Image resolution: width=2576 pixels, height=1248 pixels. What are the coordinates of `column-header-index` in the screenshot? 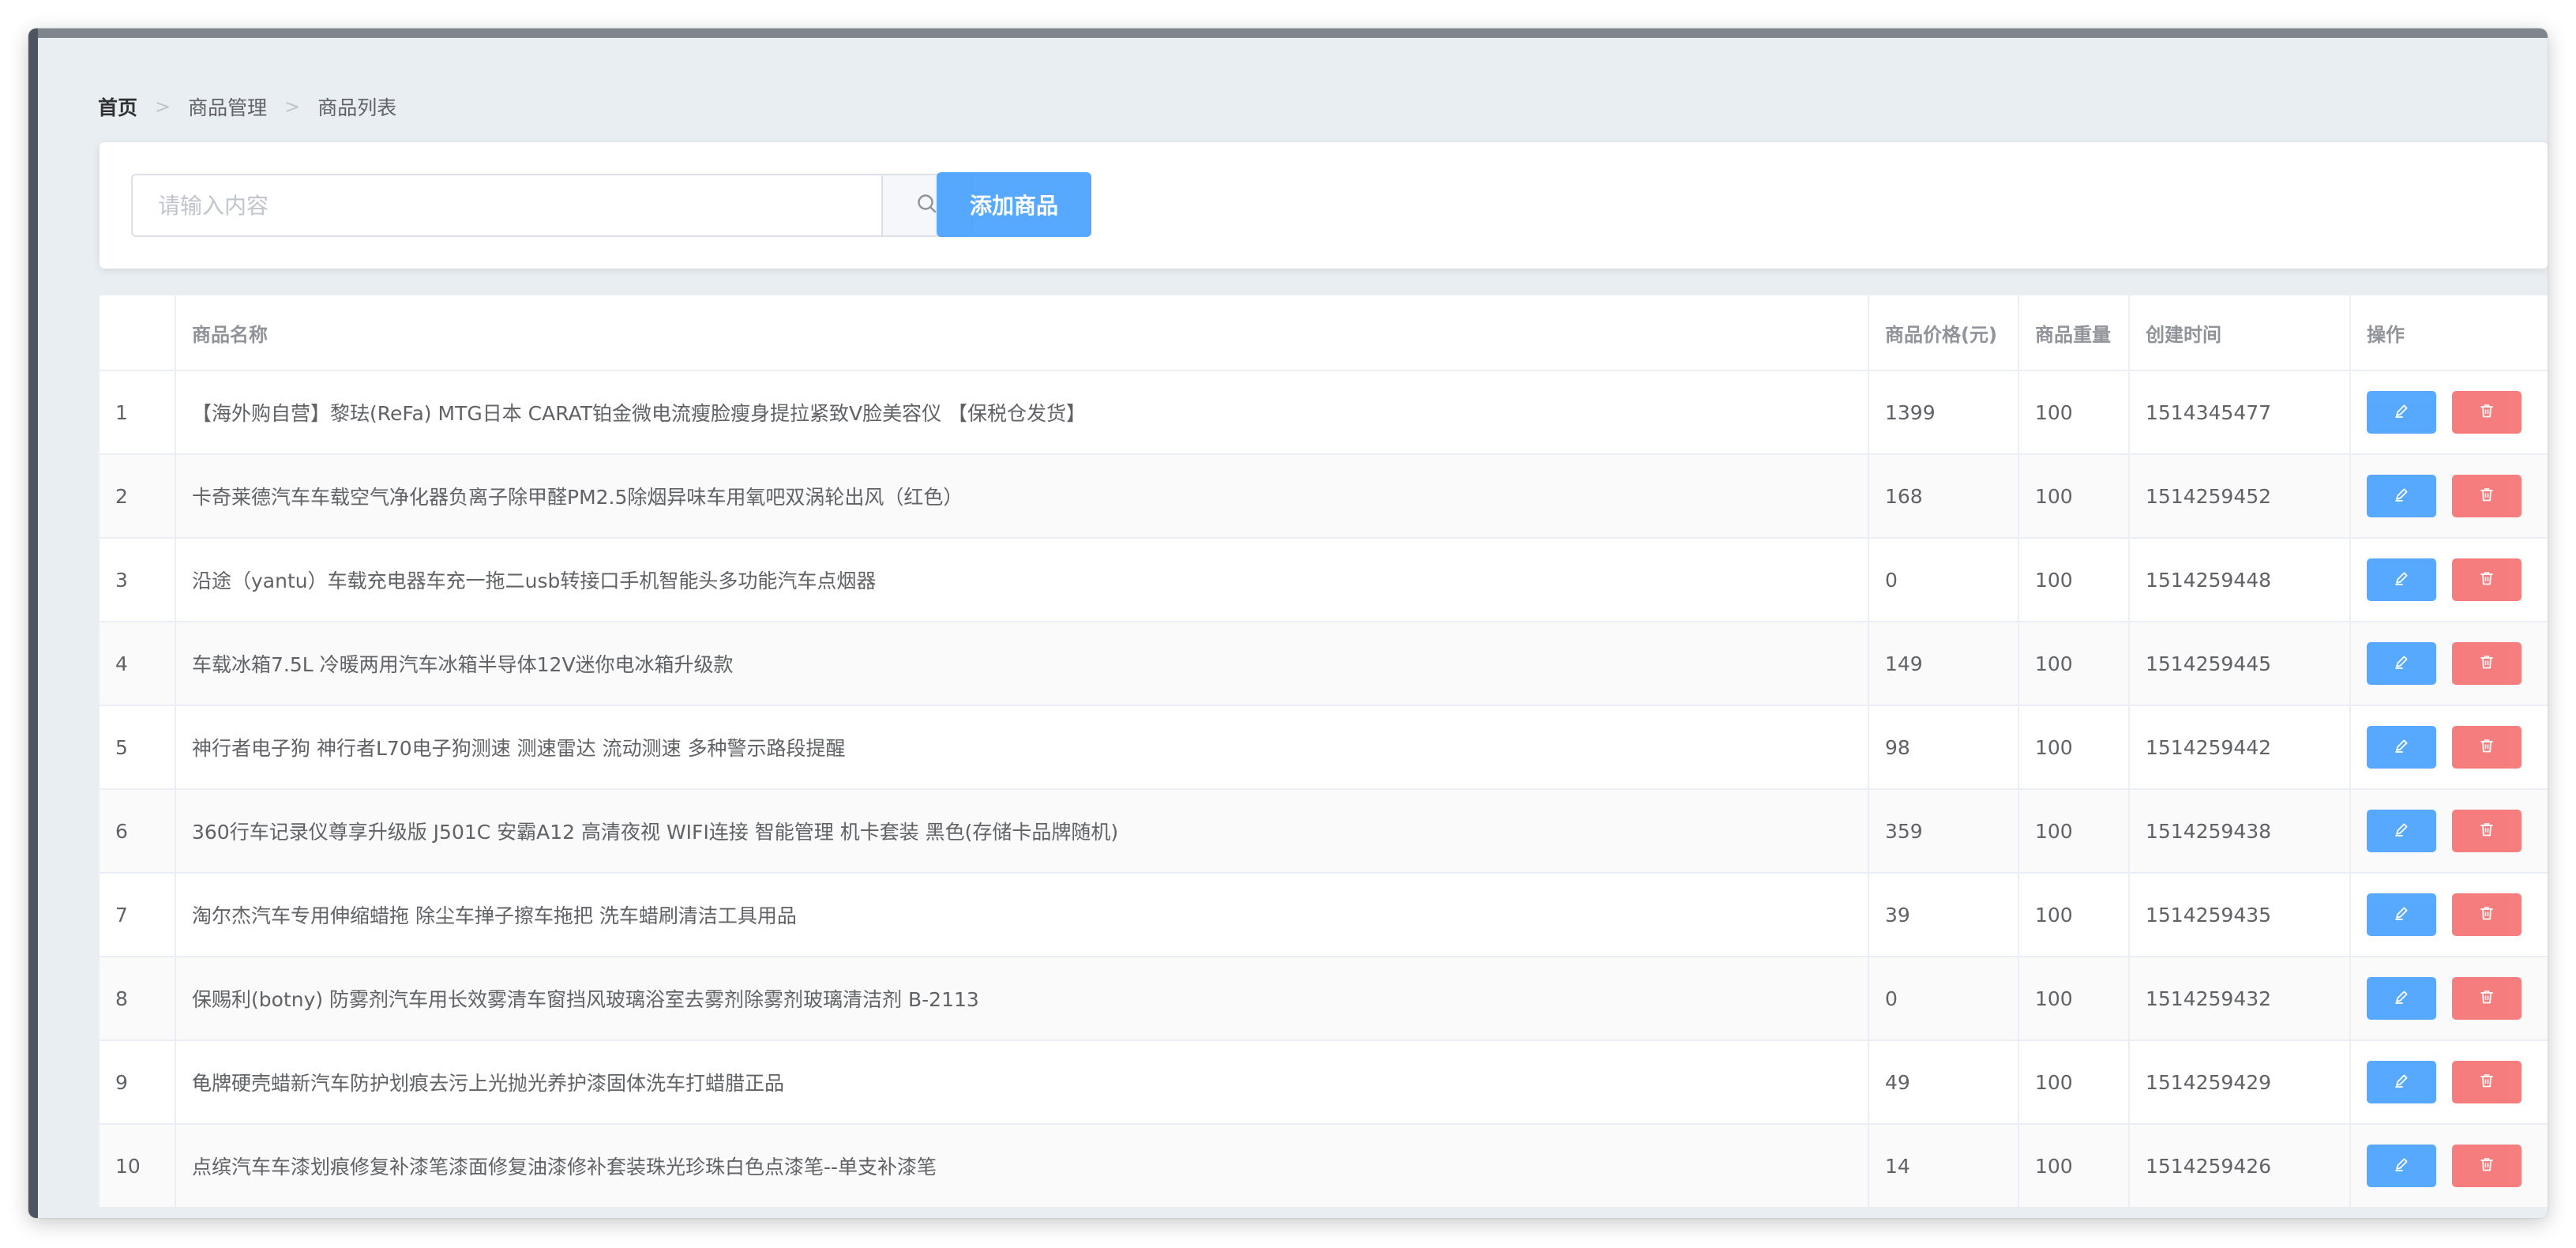 It's located at (138, 333).